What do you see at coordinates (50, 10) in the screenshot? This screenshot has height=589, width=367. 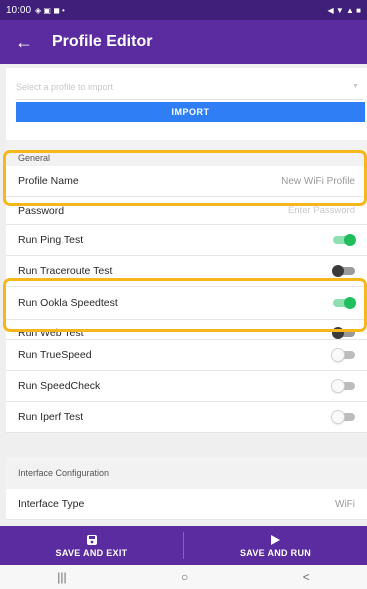 I see `notification-icons: ◈ ▣ ◼ •` at bounding box center [50, 10].